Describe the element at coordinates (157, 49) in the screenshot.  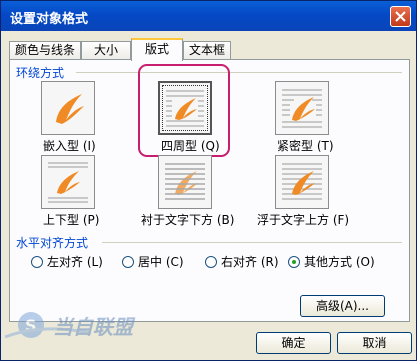
I see `tab-layout: 版式` at that location.